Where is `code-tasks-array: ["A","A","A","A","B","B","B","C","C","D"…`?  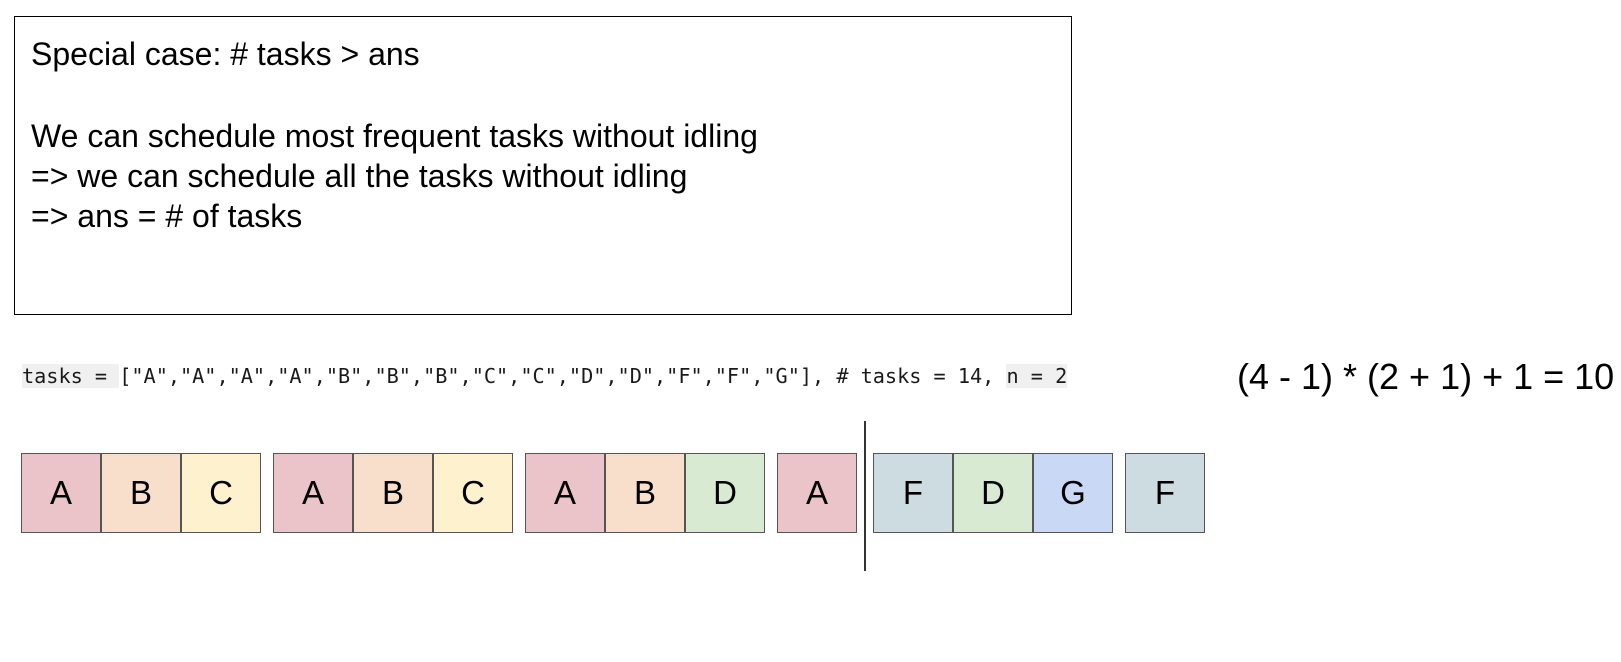 code-tasks-array: ["A","A","A","A","B","B","B","C","C","D"… is located at coordinates (563, 376).